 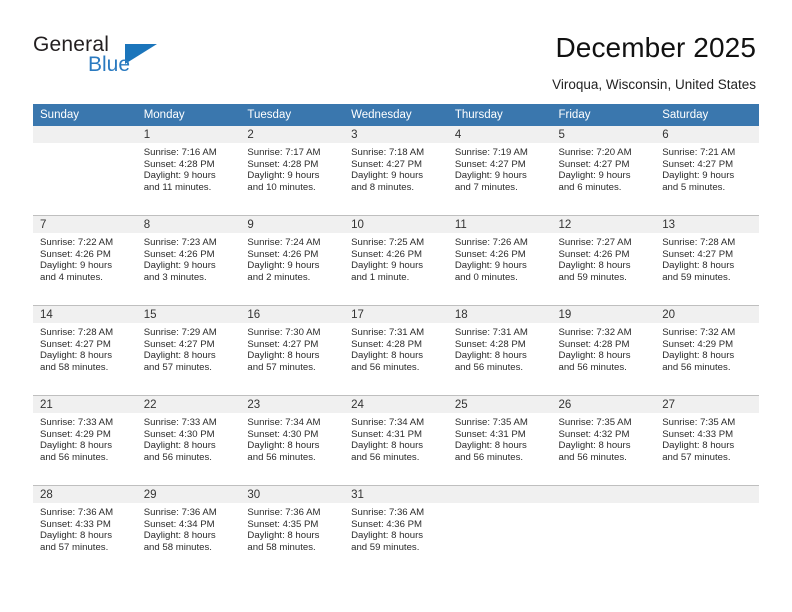 I want to click on day-number: 27, so click(x=707, y=404).